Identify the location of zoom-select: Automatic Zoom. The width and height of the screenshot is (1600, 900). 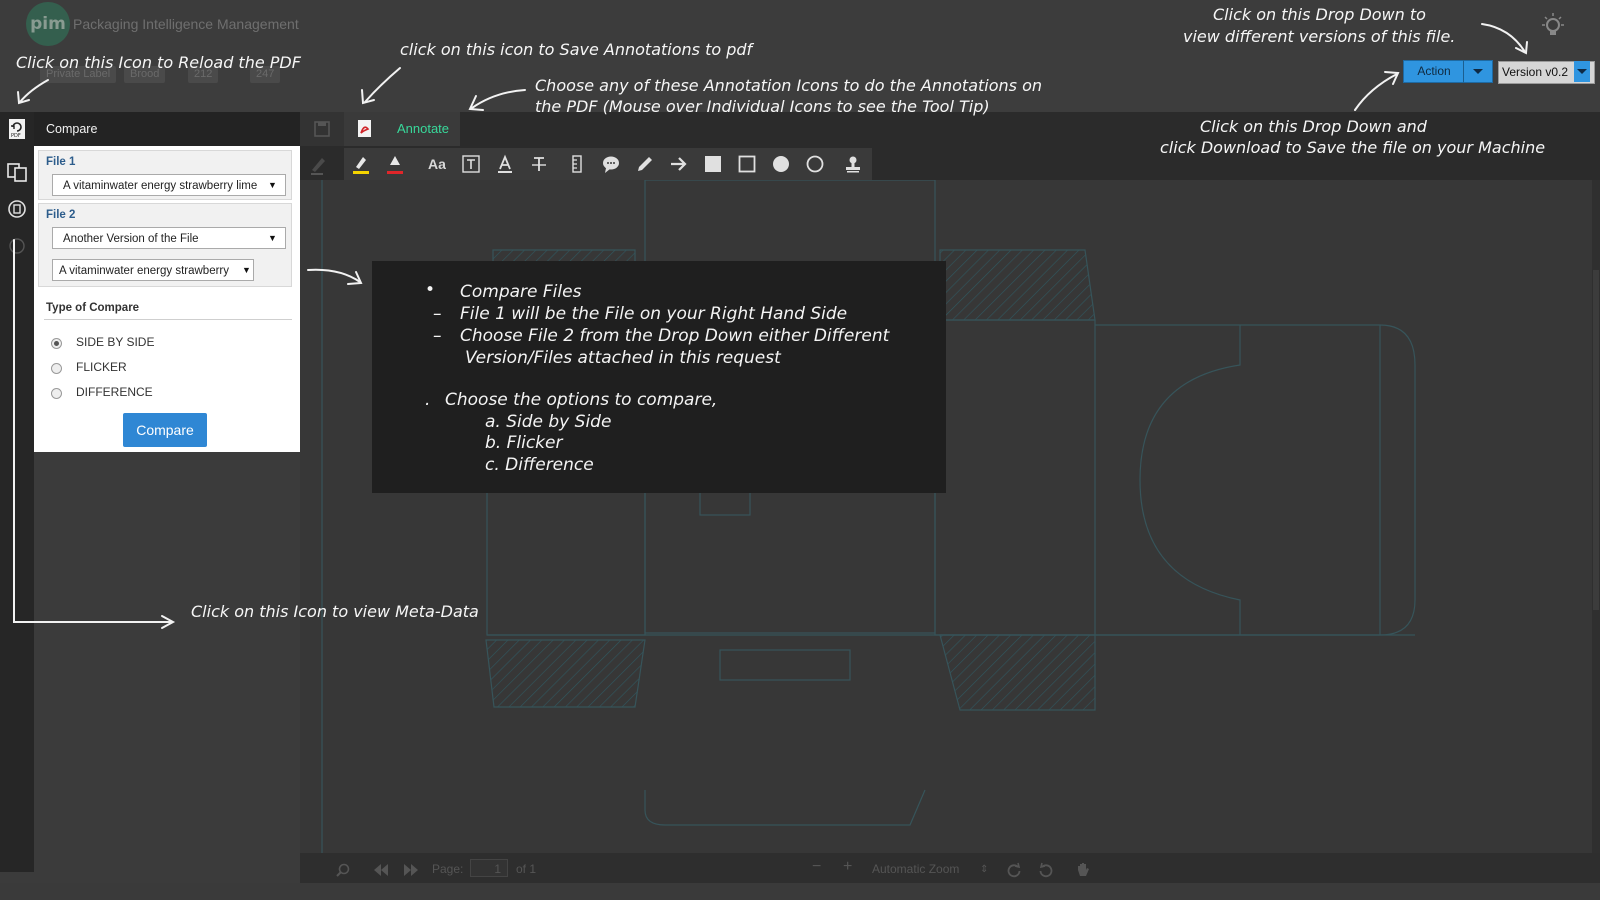
(915, 869).